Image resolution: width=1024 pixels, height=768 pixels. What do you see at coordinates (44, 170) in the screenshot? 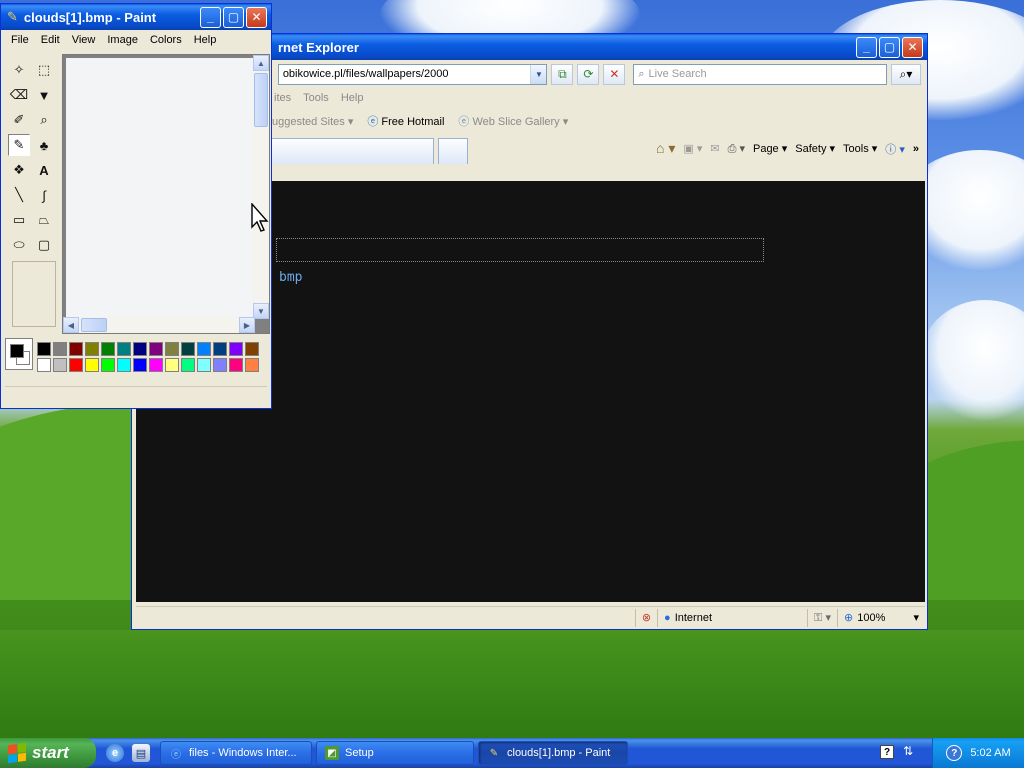
I see `text-tool-icon: A` at bounding box center [44, 170].